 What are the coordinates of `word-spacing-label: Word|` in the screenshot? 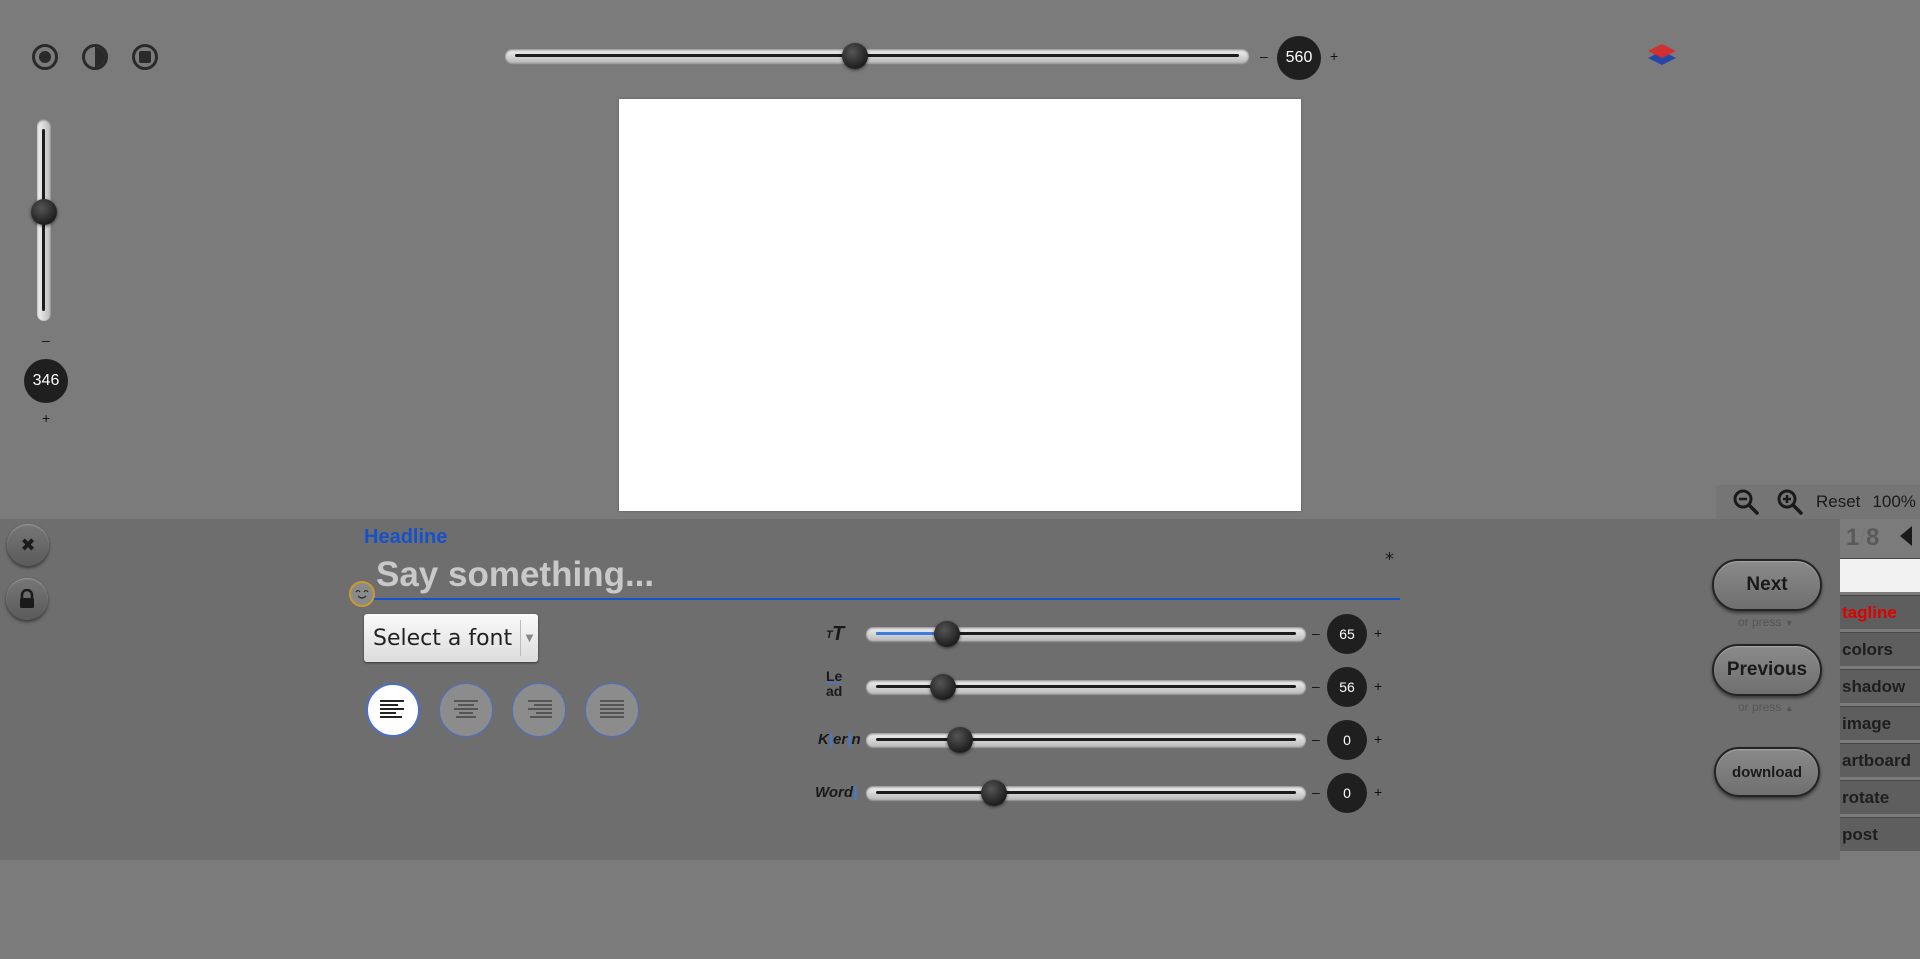 It's located at (836, 792).